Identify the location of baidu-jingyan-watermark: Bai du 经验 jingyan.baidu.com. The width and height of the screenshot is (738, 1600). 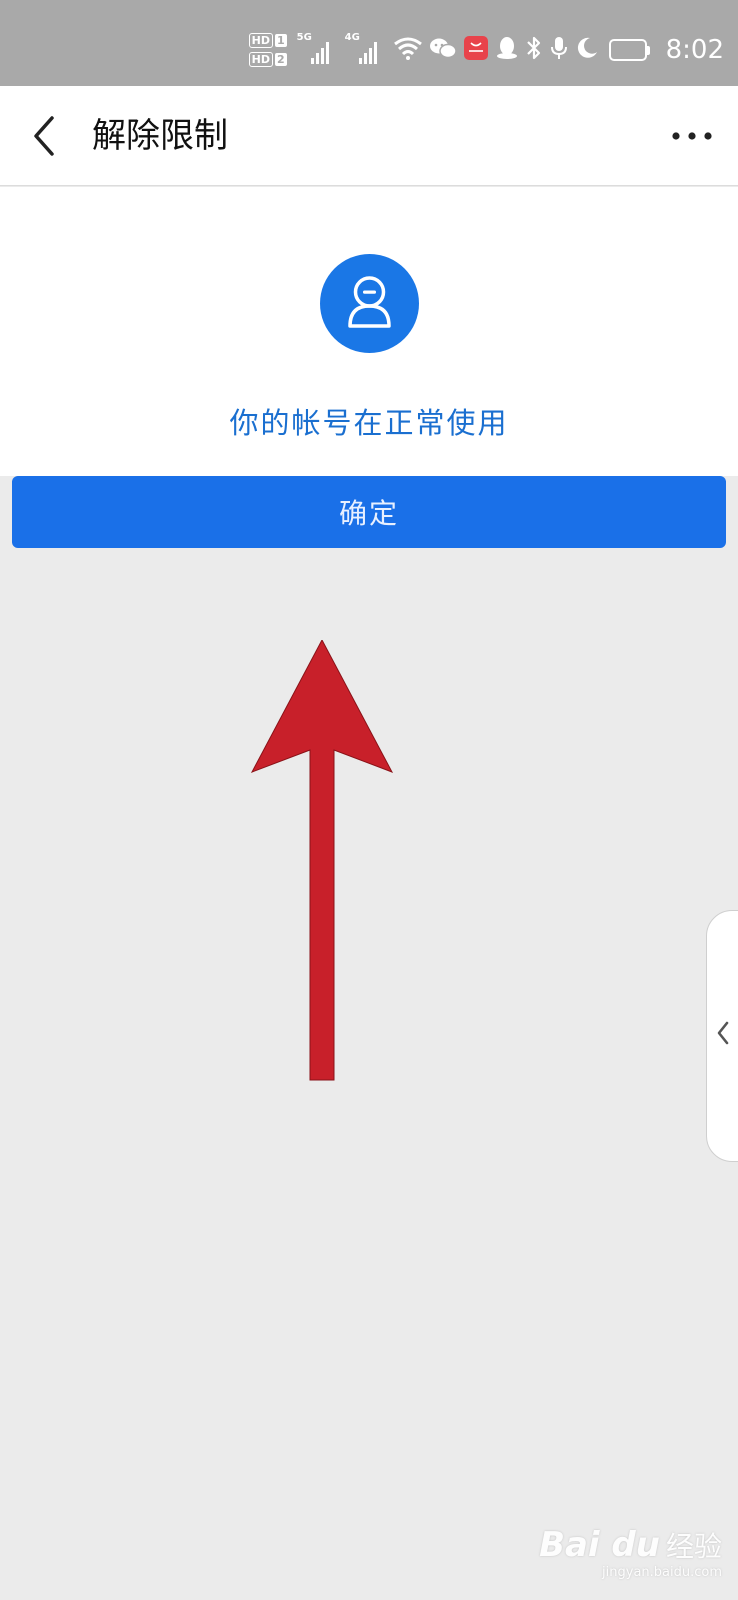
(630, 1552).